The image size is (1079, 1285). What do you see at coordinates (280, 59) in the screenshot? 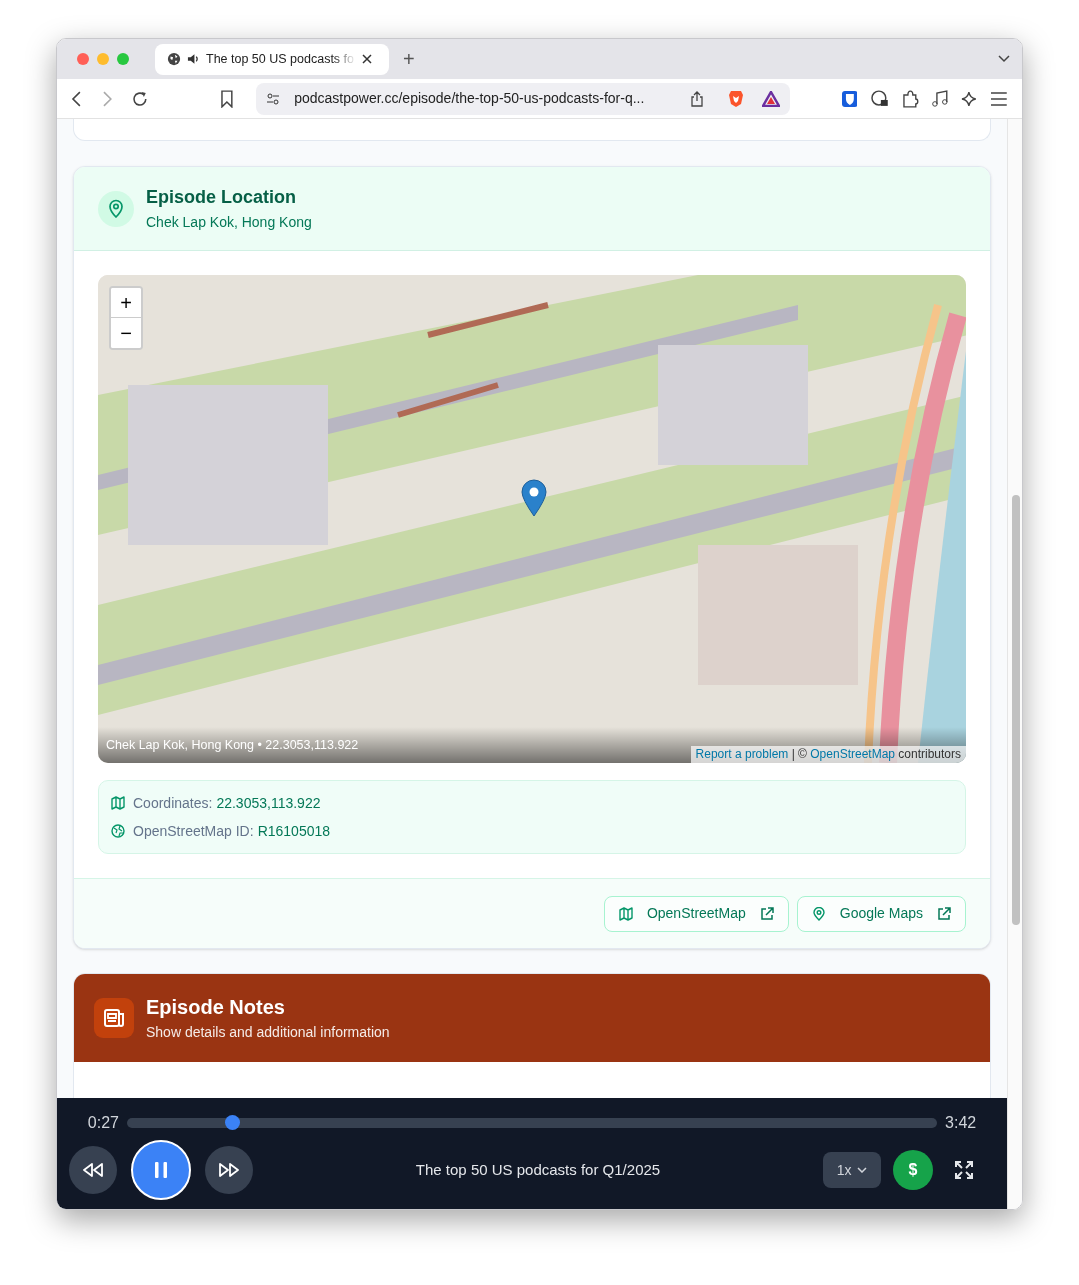
I see `tab-title: The top 50 US podcasts fo` at bounding box center [280, 59].